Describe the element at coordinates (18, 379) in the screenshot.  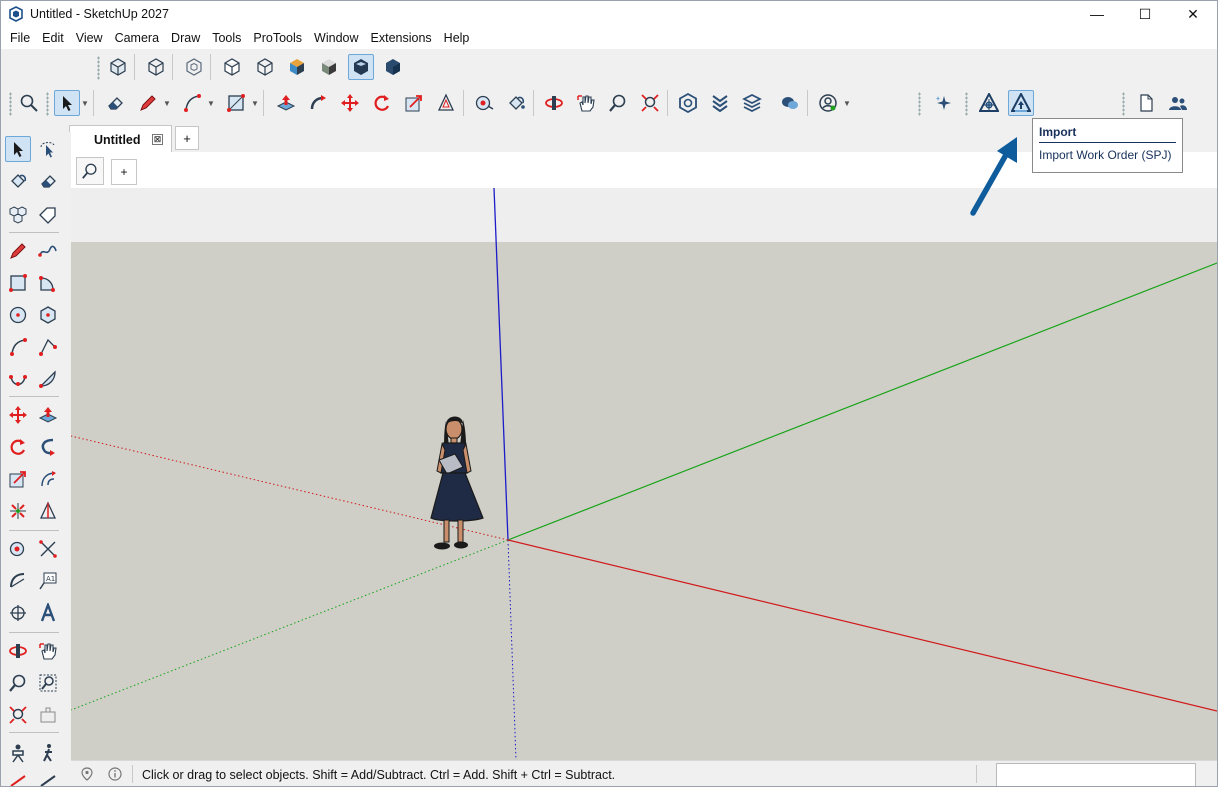
I see `three-point-arc-icon` at that location.